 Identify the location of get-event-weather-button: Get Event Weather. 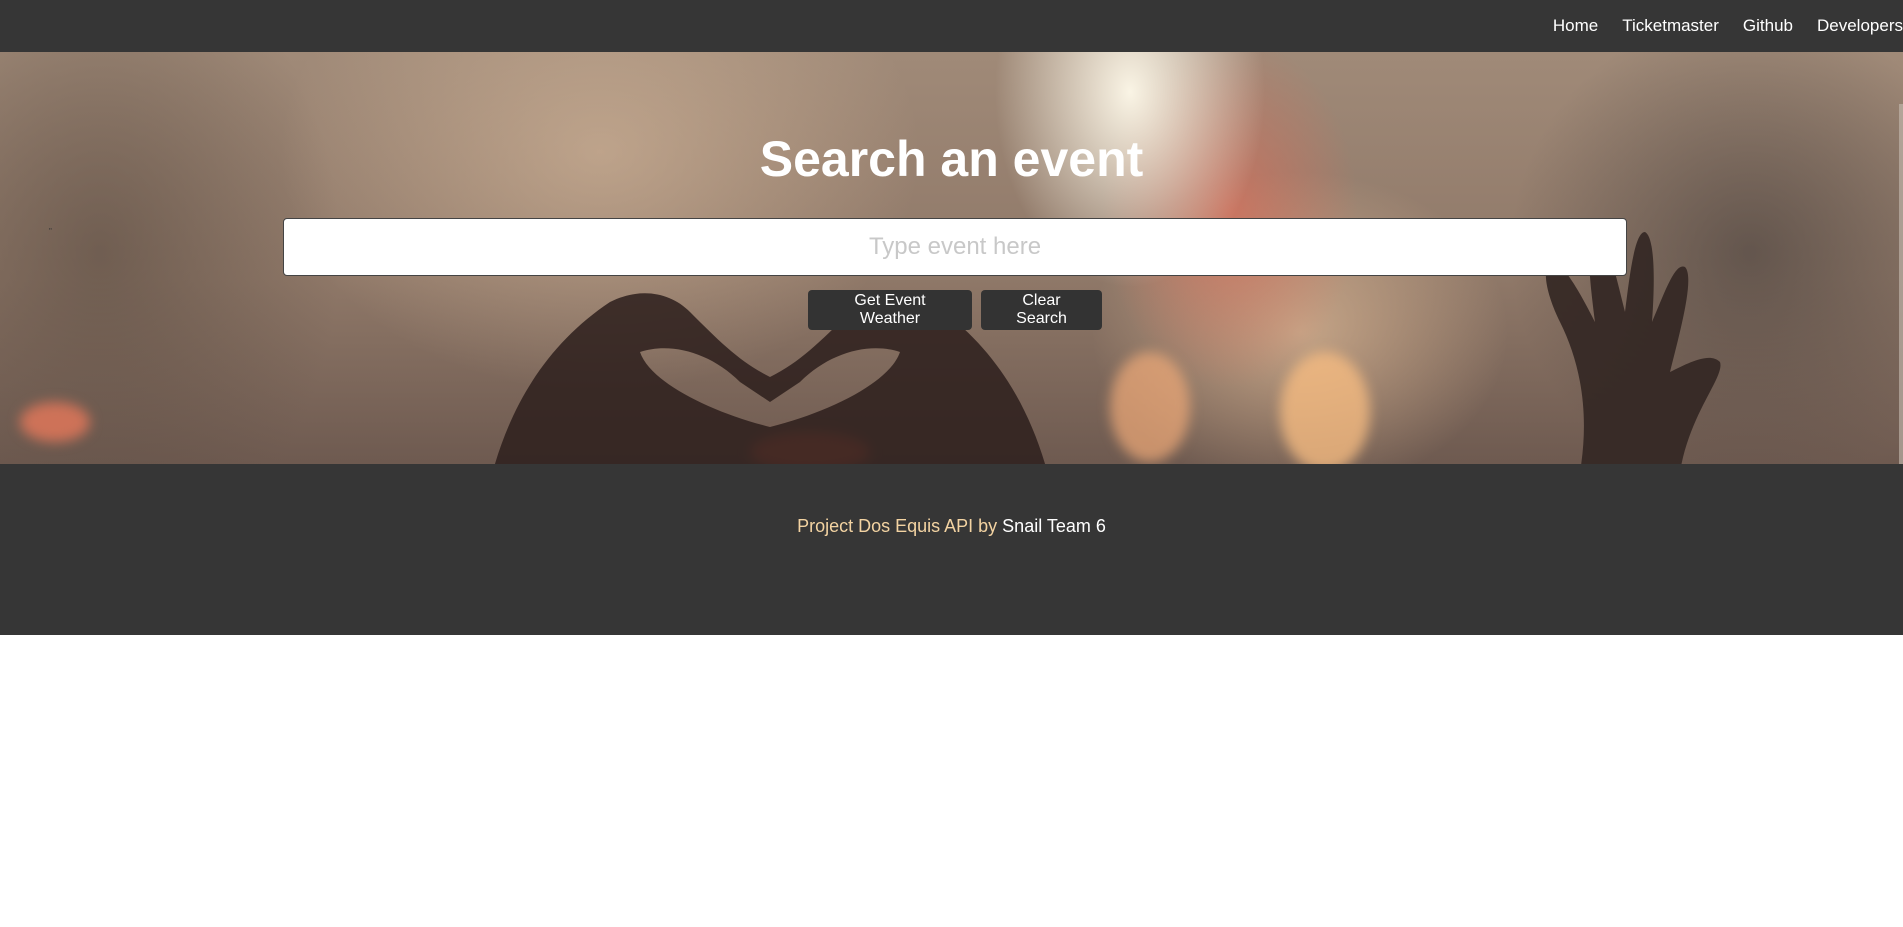
(890, 310).